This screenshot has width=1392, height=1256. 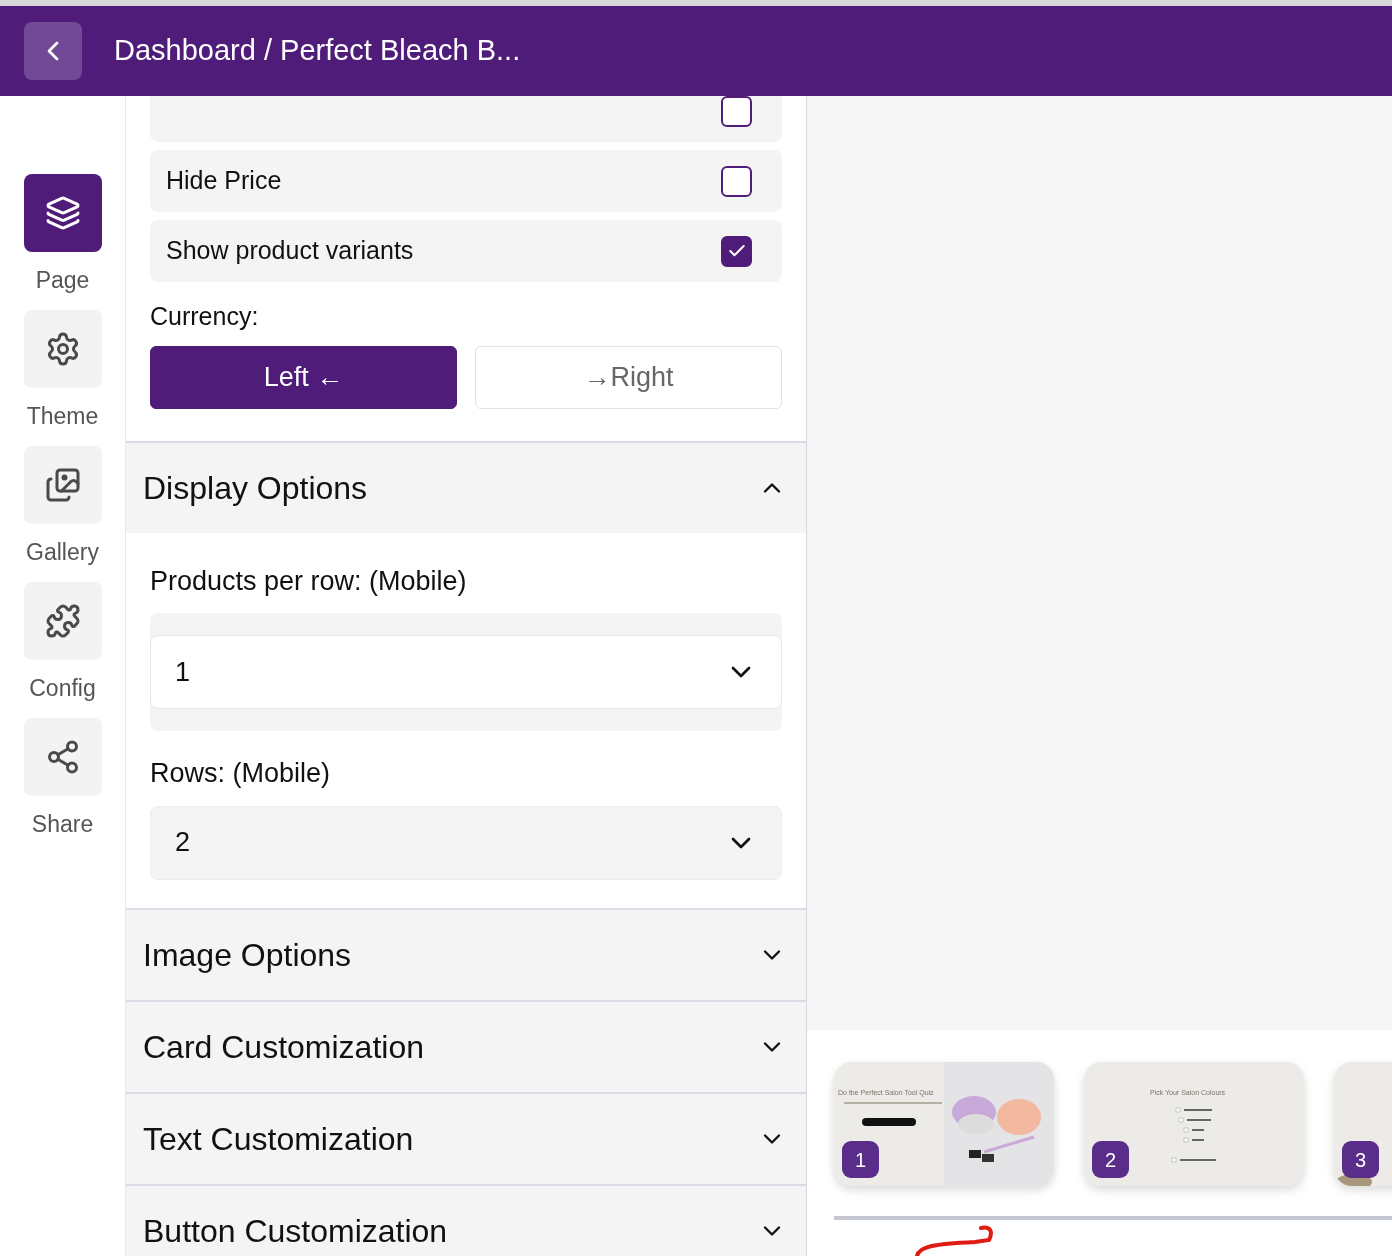 I want to click on accordion-header: Button Customization, so click(x=466, y=1219).